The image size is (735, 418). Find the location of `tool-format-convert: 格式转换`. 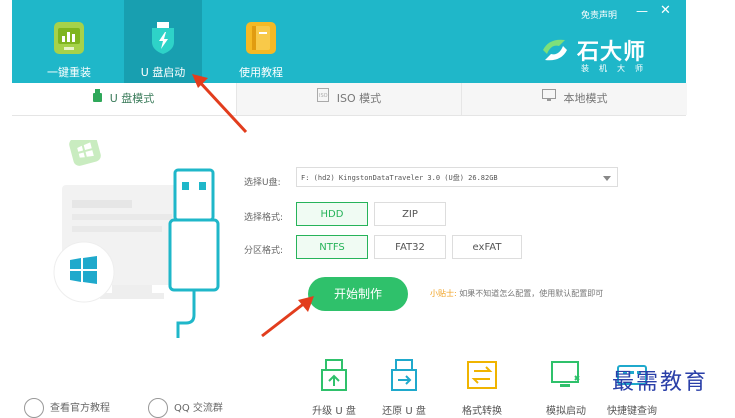

tool-format-convert: 格式转换 is located at coordinates (482, 387).